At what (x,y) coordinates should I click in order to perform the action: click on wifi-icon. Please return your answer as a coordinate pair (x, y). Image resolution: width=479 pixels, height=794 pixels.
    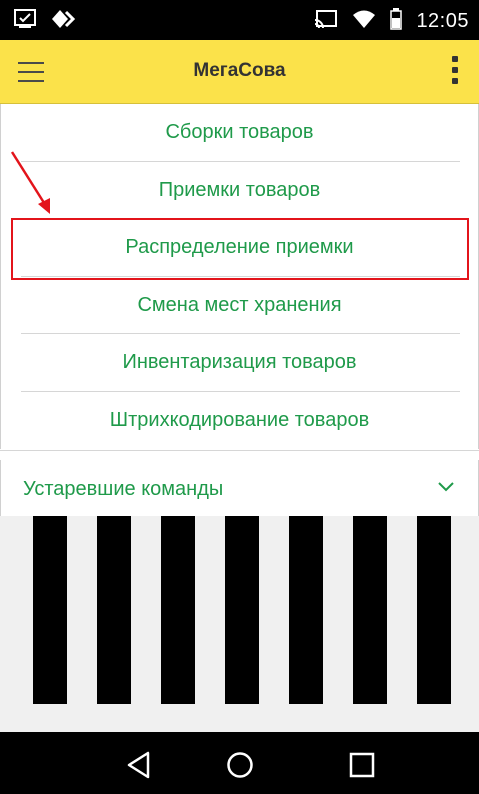
    Looking at the image, I should click on (364, 21).